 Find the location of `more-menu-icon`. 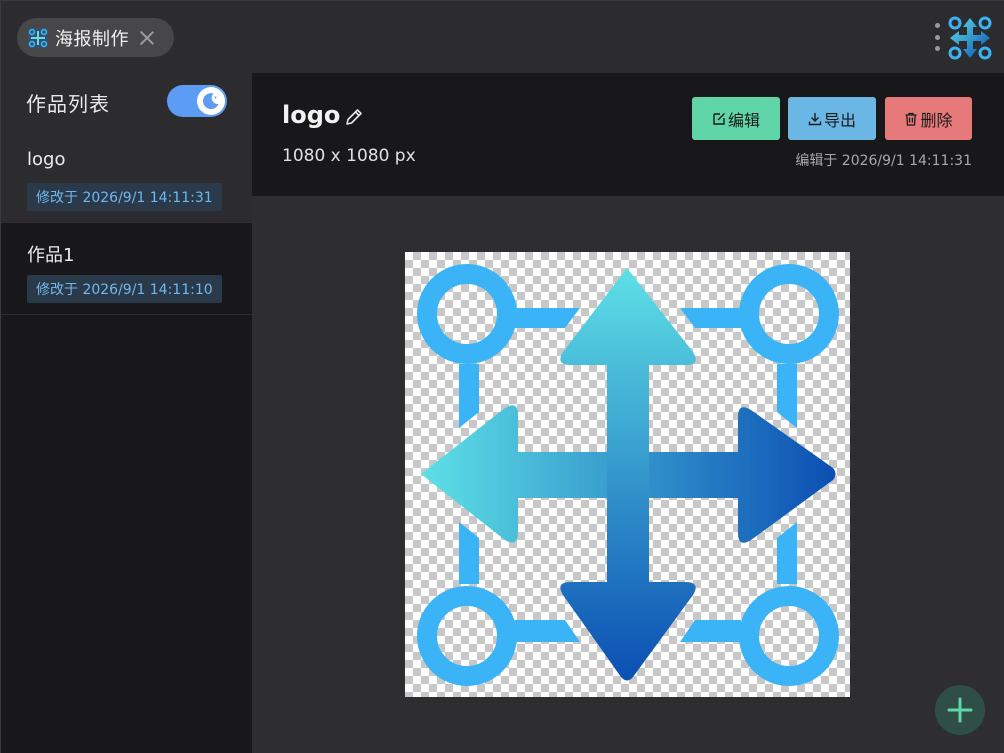

more-menu-icon is located at coordinates (938, 37).